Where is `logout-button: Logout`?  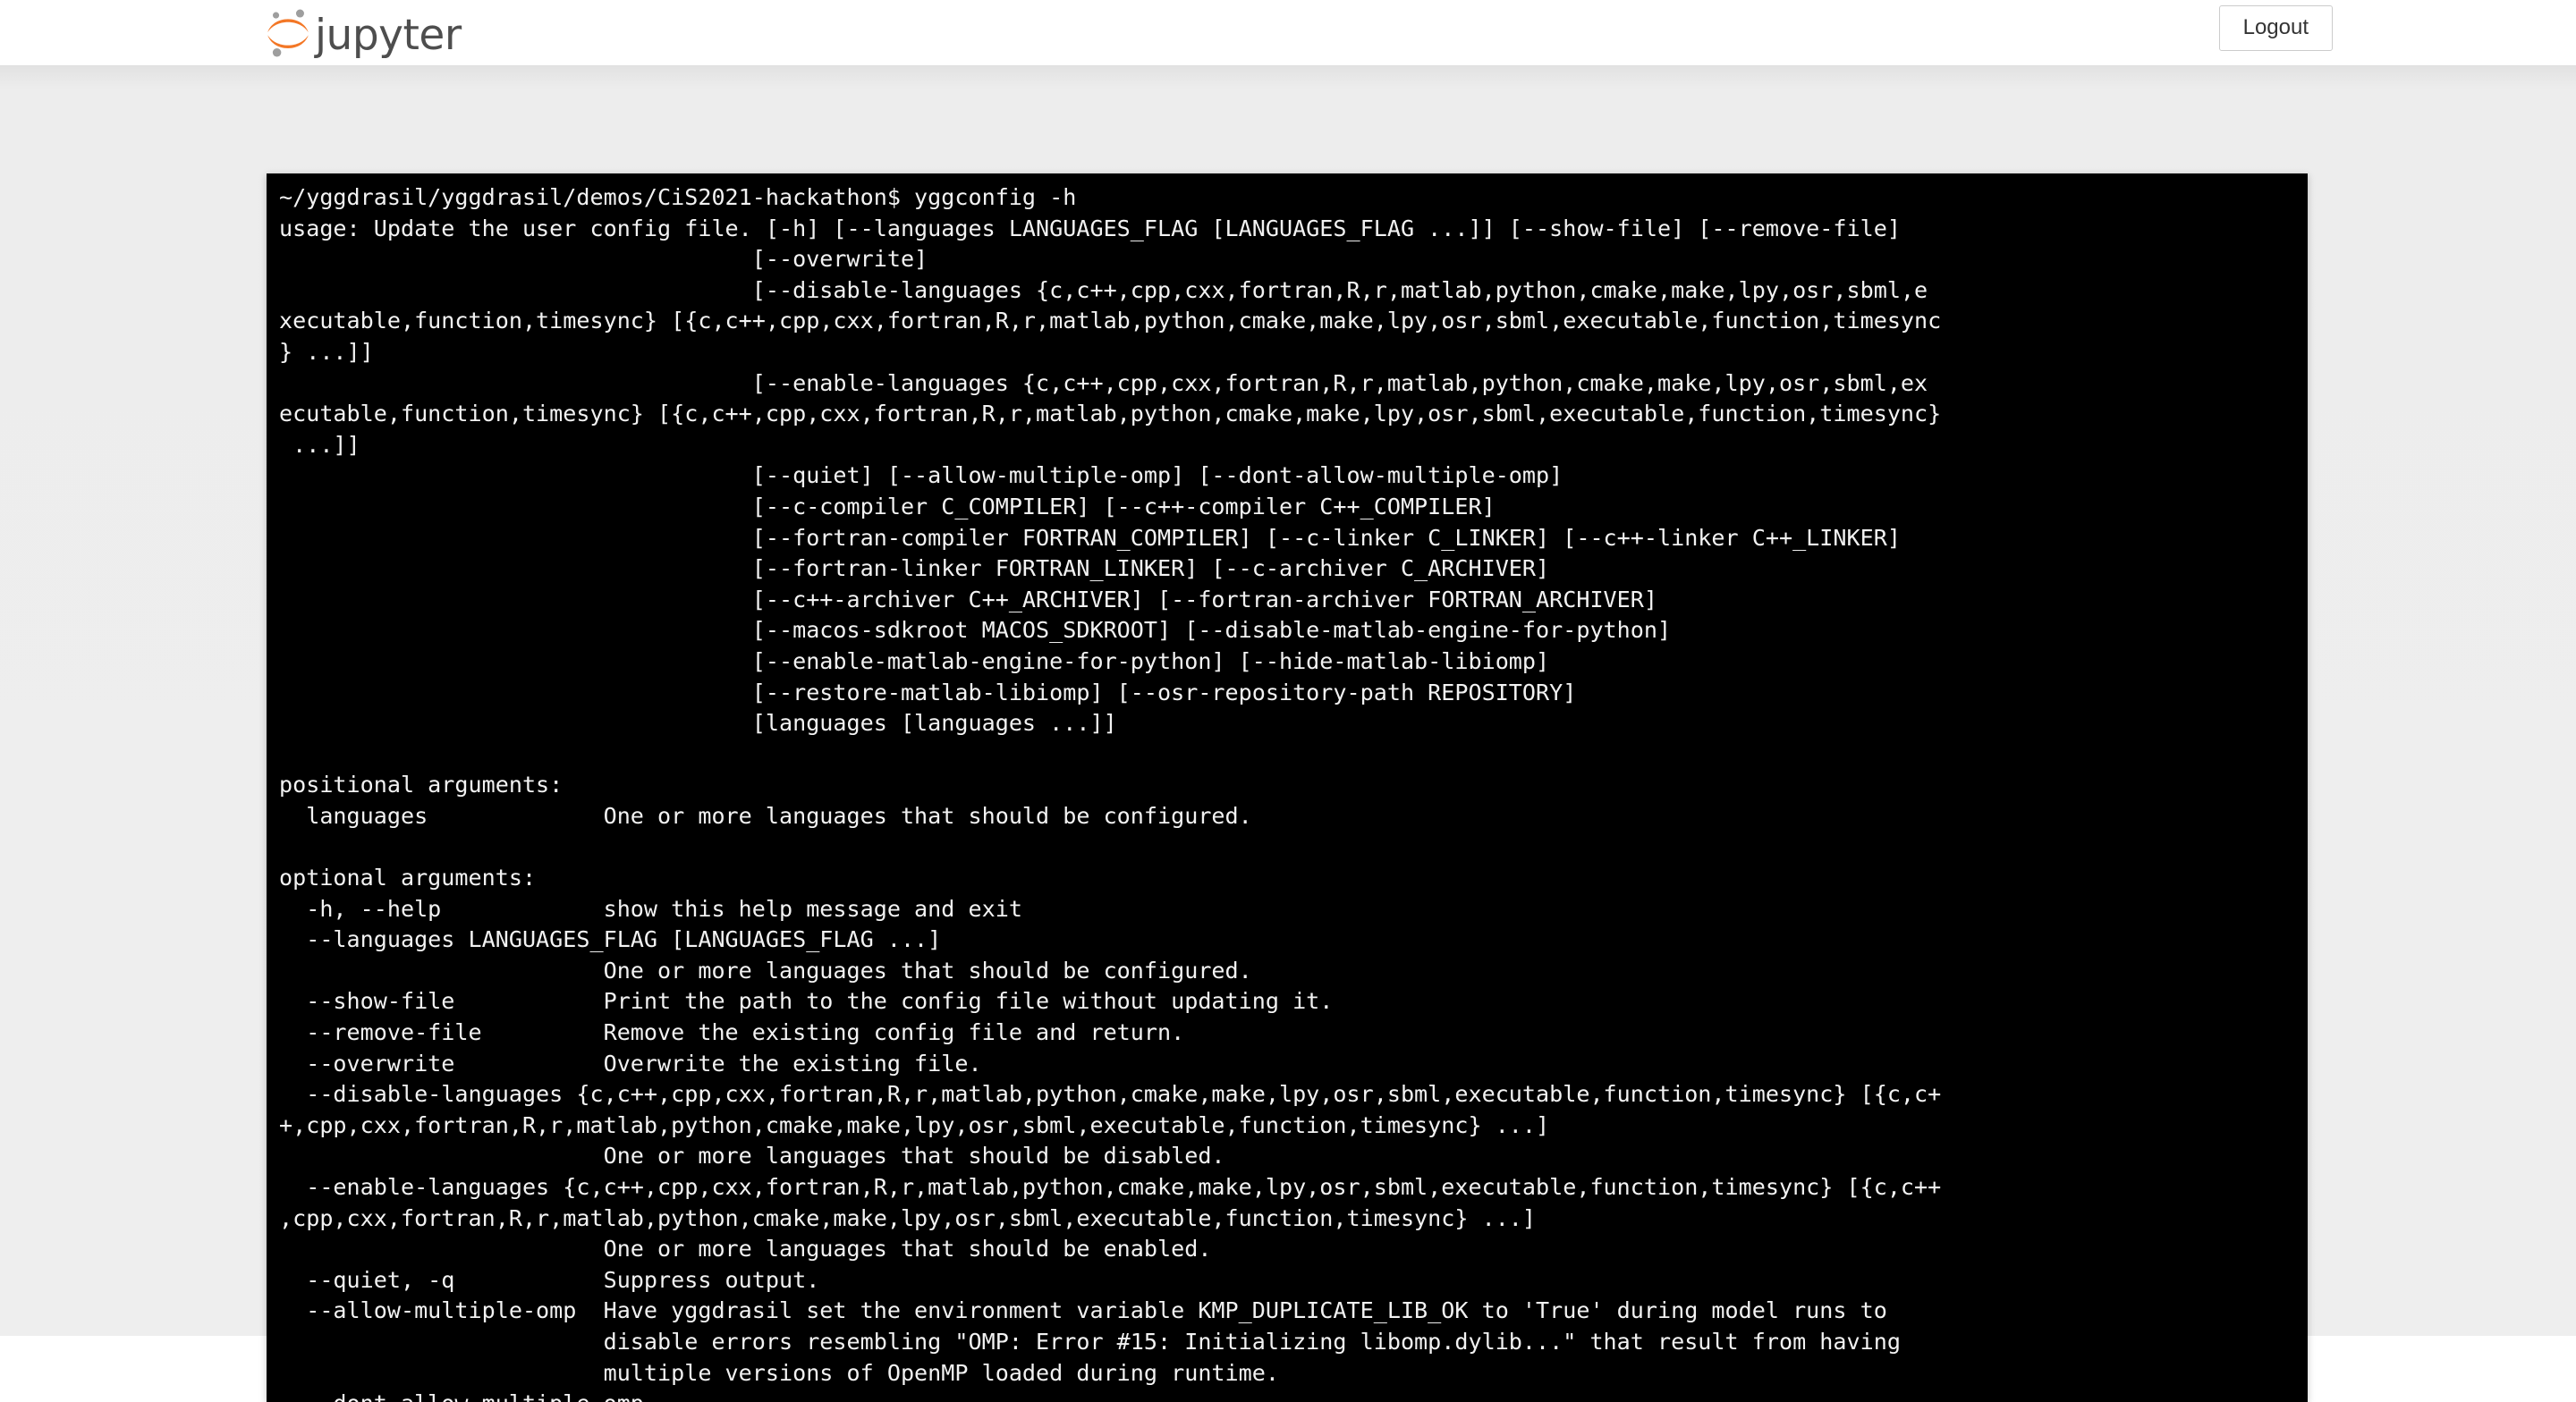
logout-button: Logout is located at coordinates (2275, 28).